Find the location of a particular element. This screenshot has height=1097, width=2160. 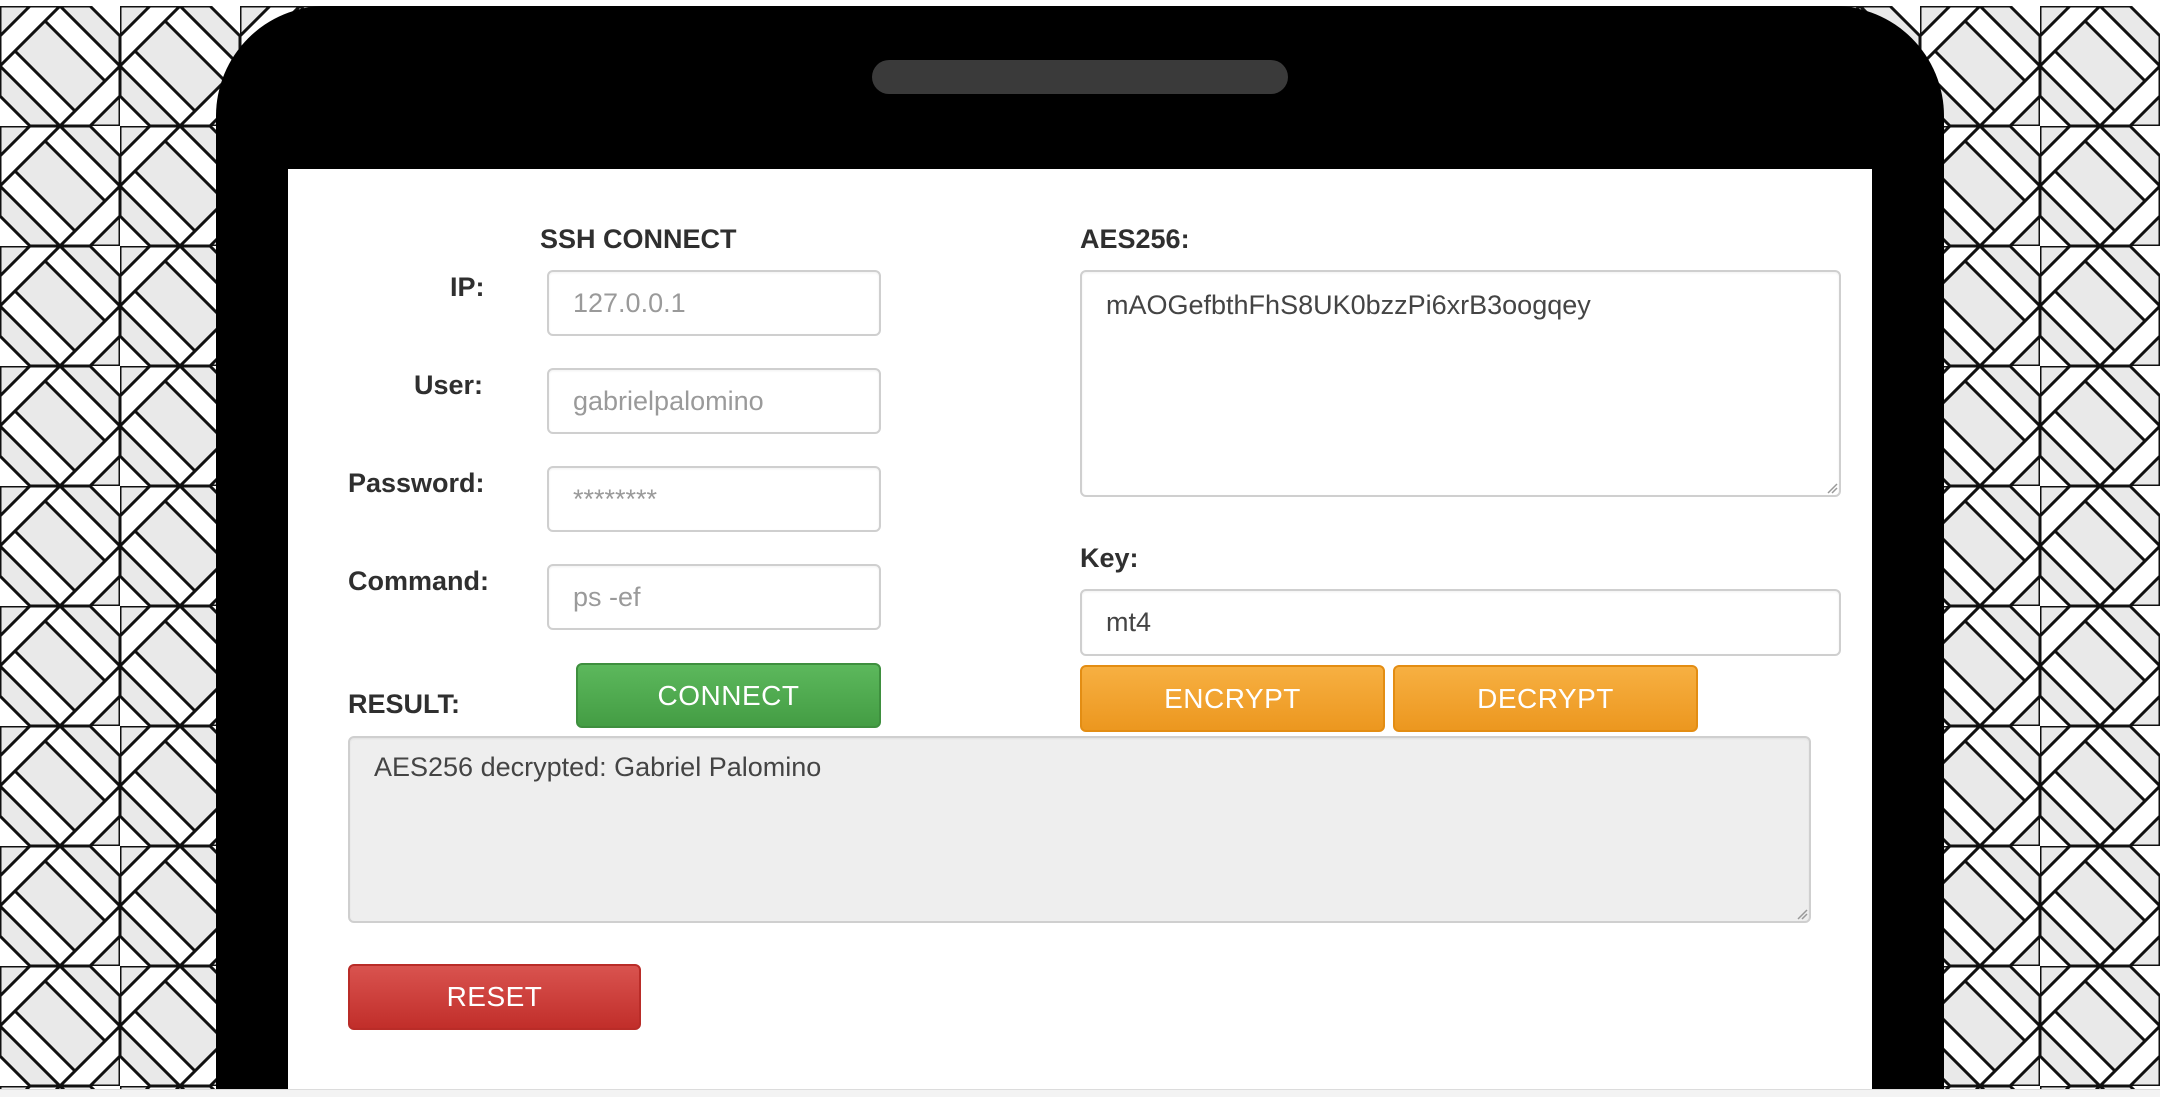

password-input is located at coordinates (714, 499).